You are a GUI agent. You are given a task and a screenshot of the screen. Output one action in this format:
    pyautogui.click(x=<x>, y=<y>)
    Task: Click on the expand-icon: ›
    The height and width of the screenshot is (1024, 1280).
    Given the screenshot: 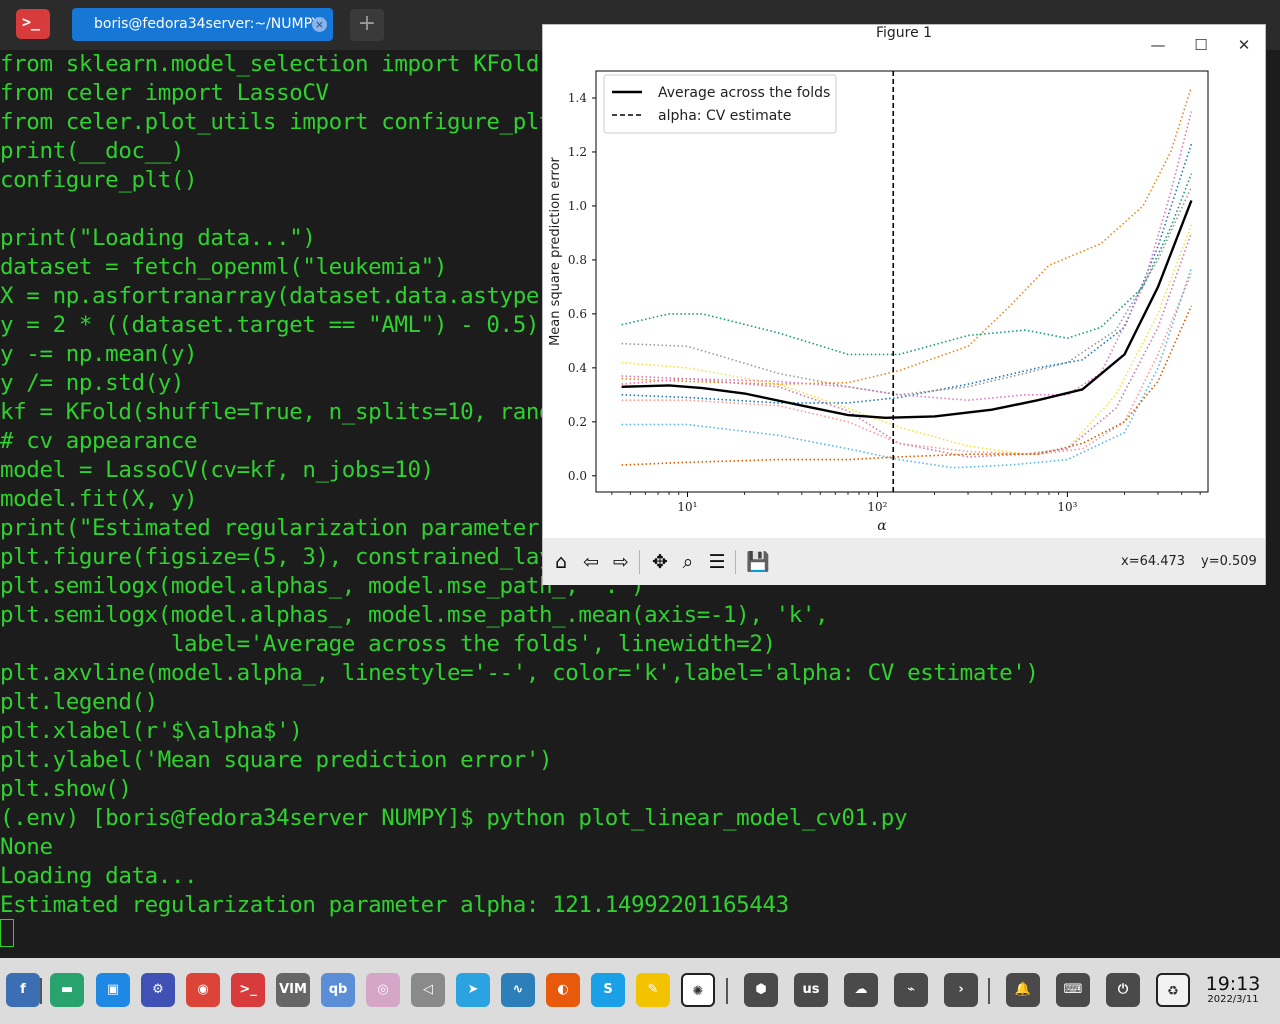 What is the action you would take?
    pyautogui.click(x=961, y=990)
    